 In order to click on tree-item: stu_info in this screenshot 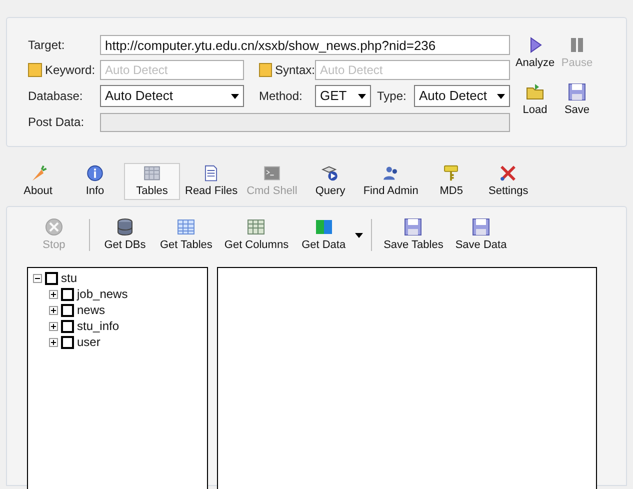, I will do `click(98, 326)`.